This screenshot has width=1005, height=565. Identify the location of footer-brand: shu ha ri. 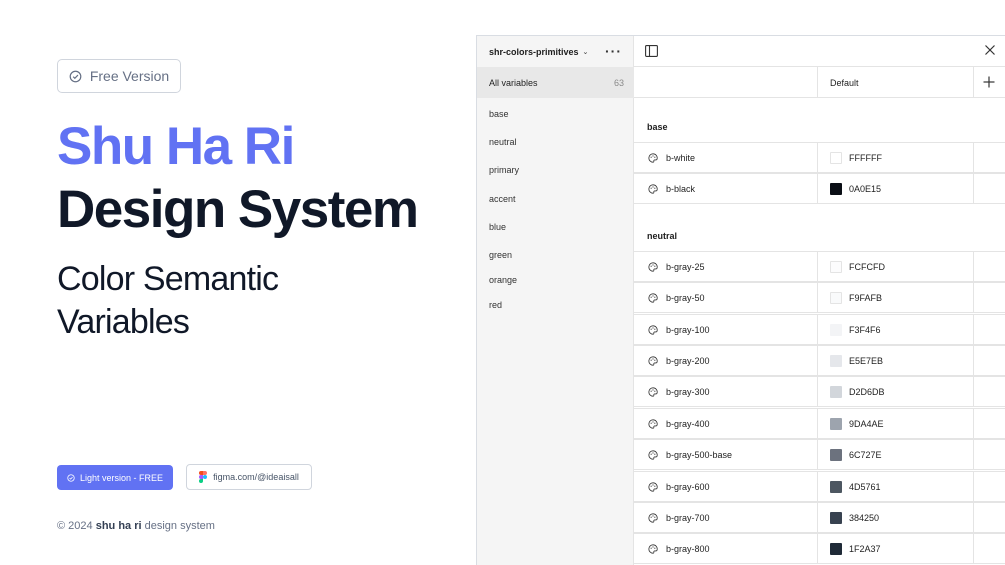
(118, 526).